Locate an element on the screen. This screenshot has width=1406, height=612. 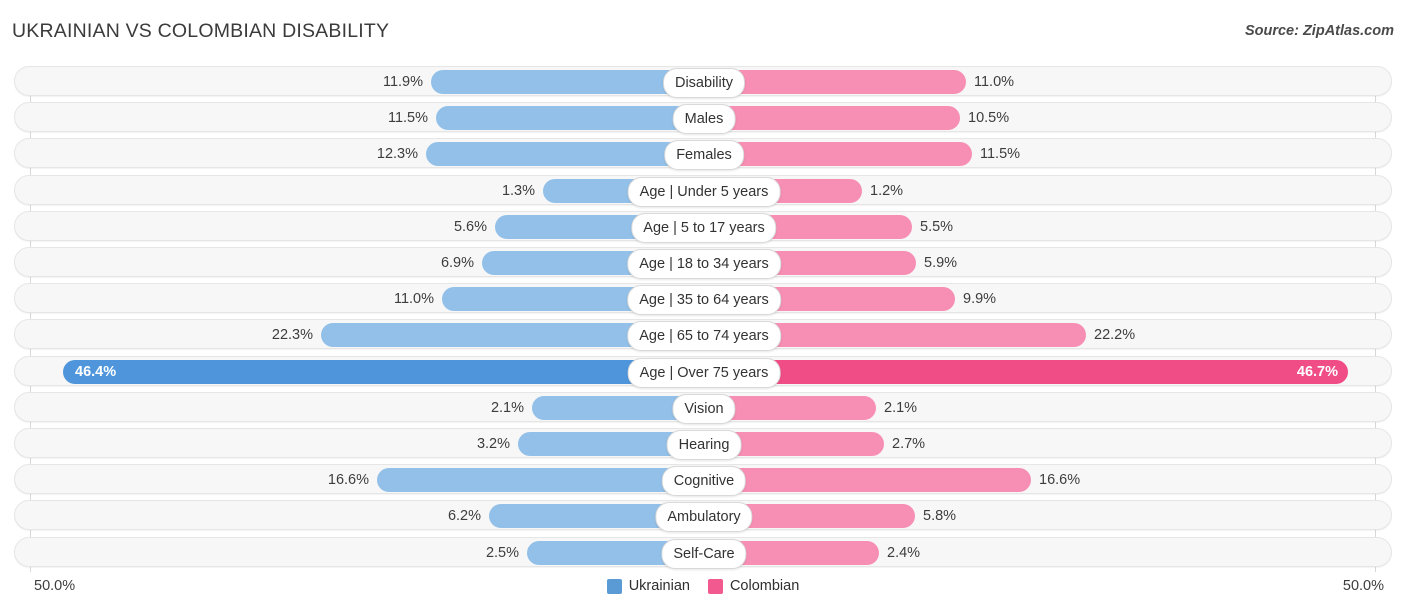
value-label-colombian: 2.7% is located at coordinates (909, 444).